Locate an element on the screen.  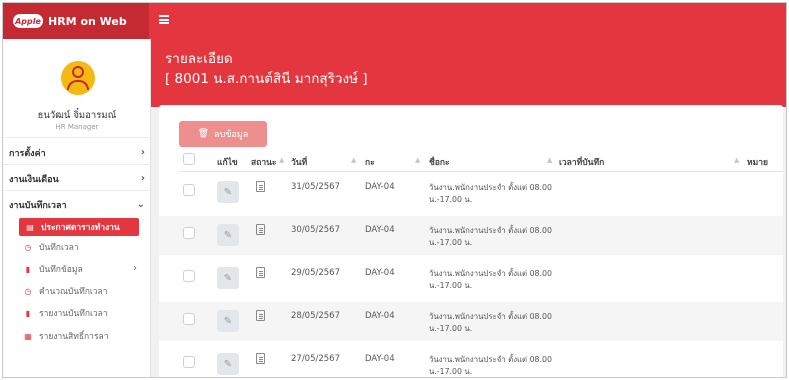
menu-item-label: งานเงินเดือน is located at coordinates (34, 180).